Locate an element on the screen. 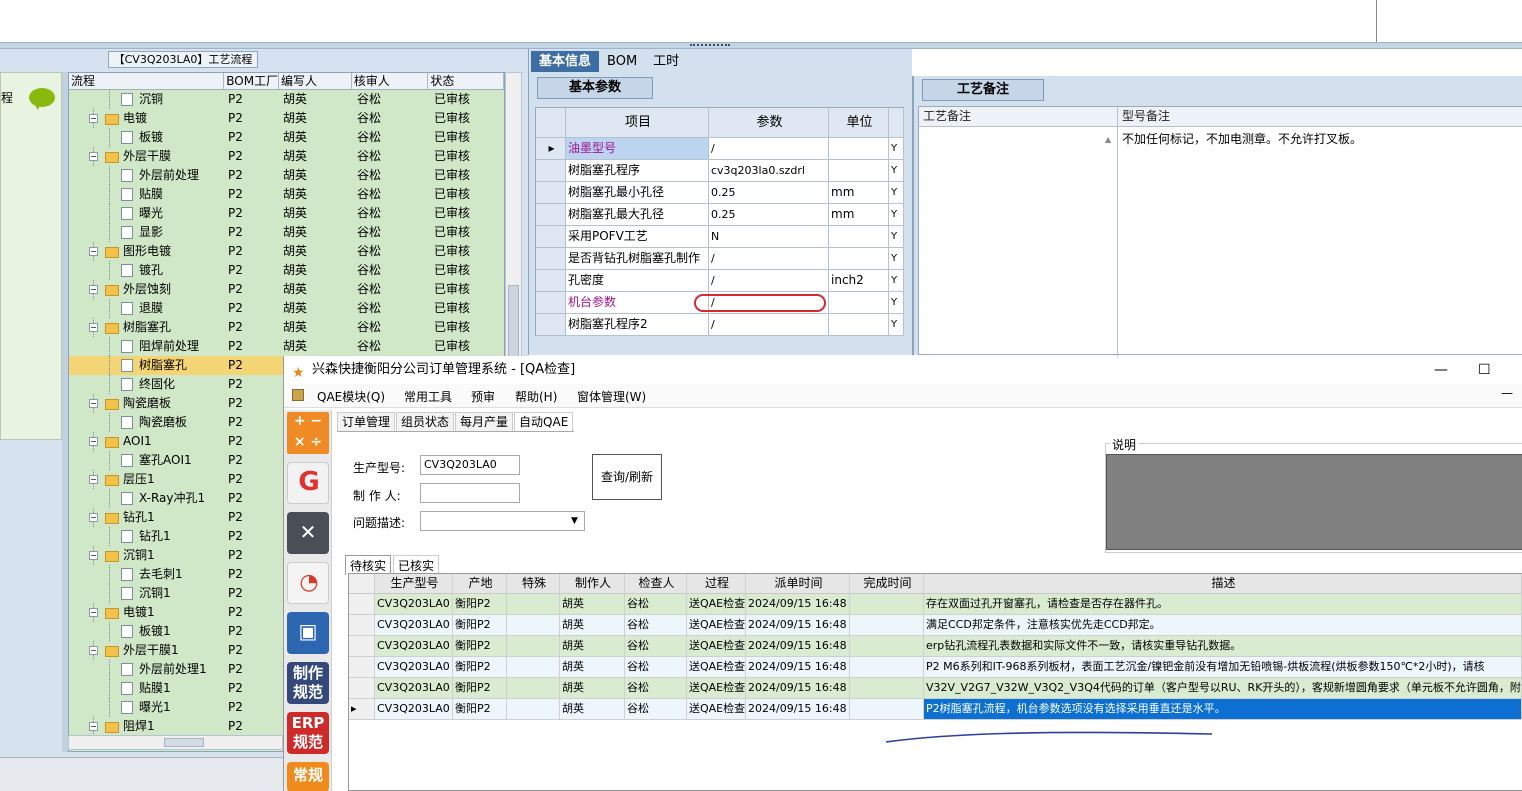 The image size is (1522, 791). param-row: 孔密度 / inch2 Y is located at coordinates (720, 281).